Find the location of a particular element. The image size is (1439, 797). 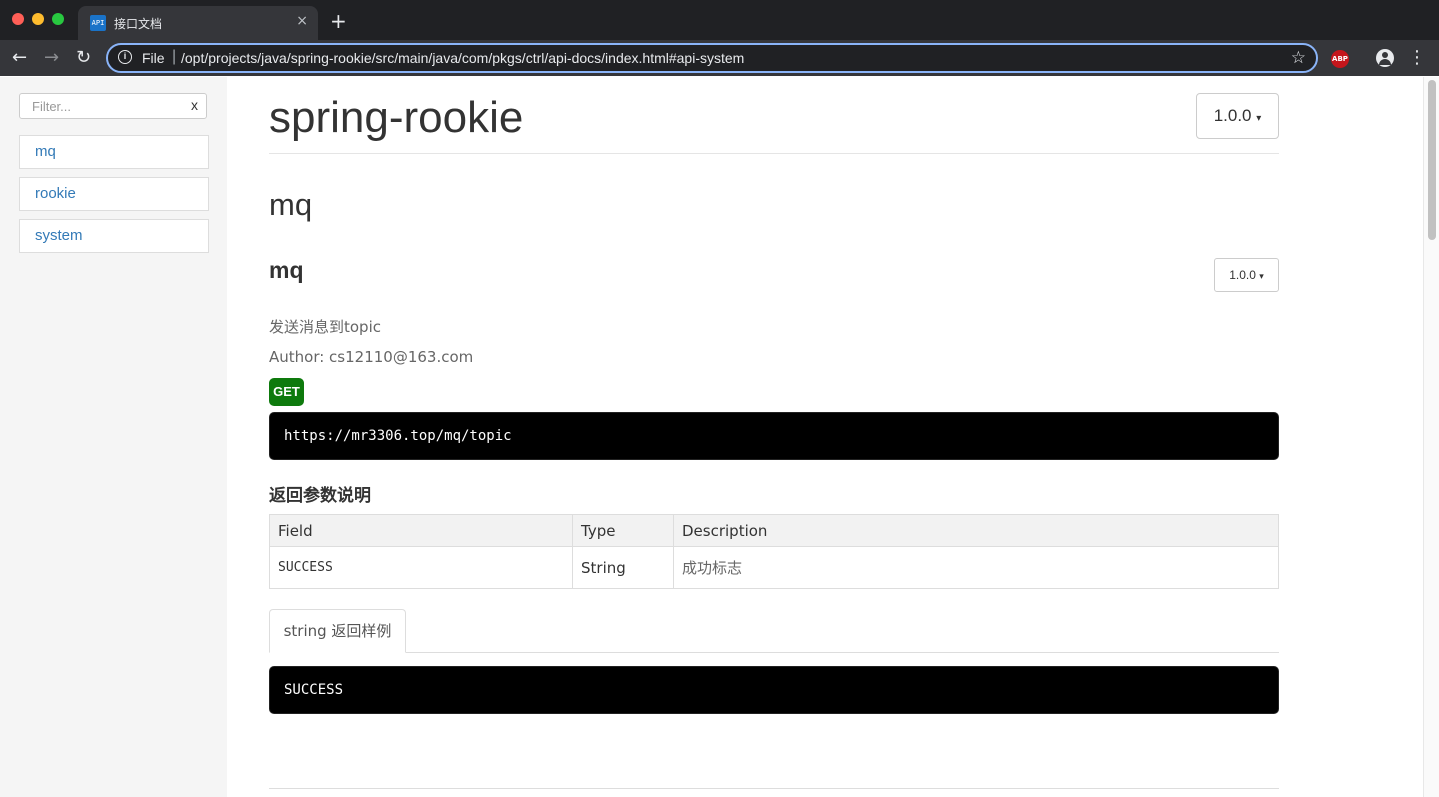

title-divider is located at coordinates (774, 153).